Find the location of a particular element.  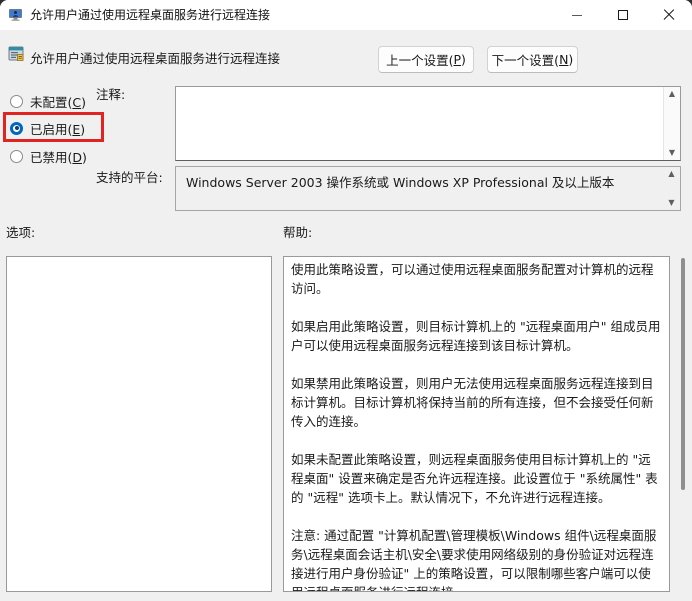

close-button is located at coordinates (669, 15).